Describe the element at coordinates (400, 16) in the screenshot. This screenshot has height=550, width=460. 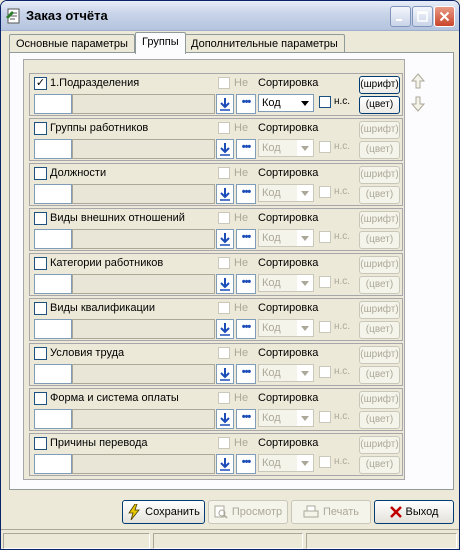
I see `minimize-button` at that location.